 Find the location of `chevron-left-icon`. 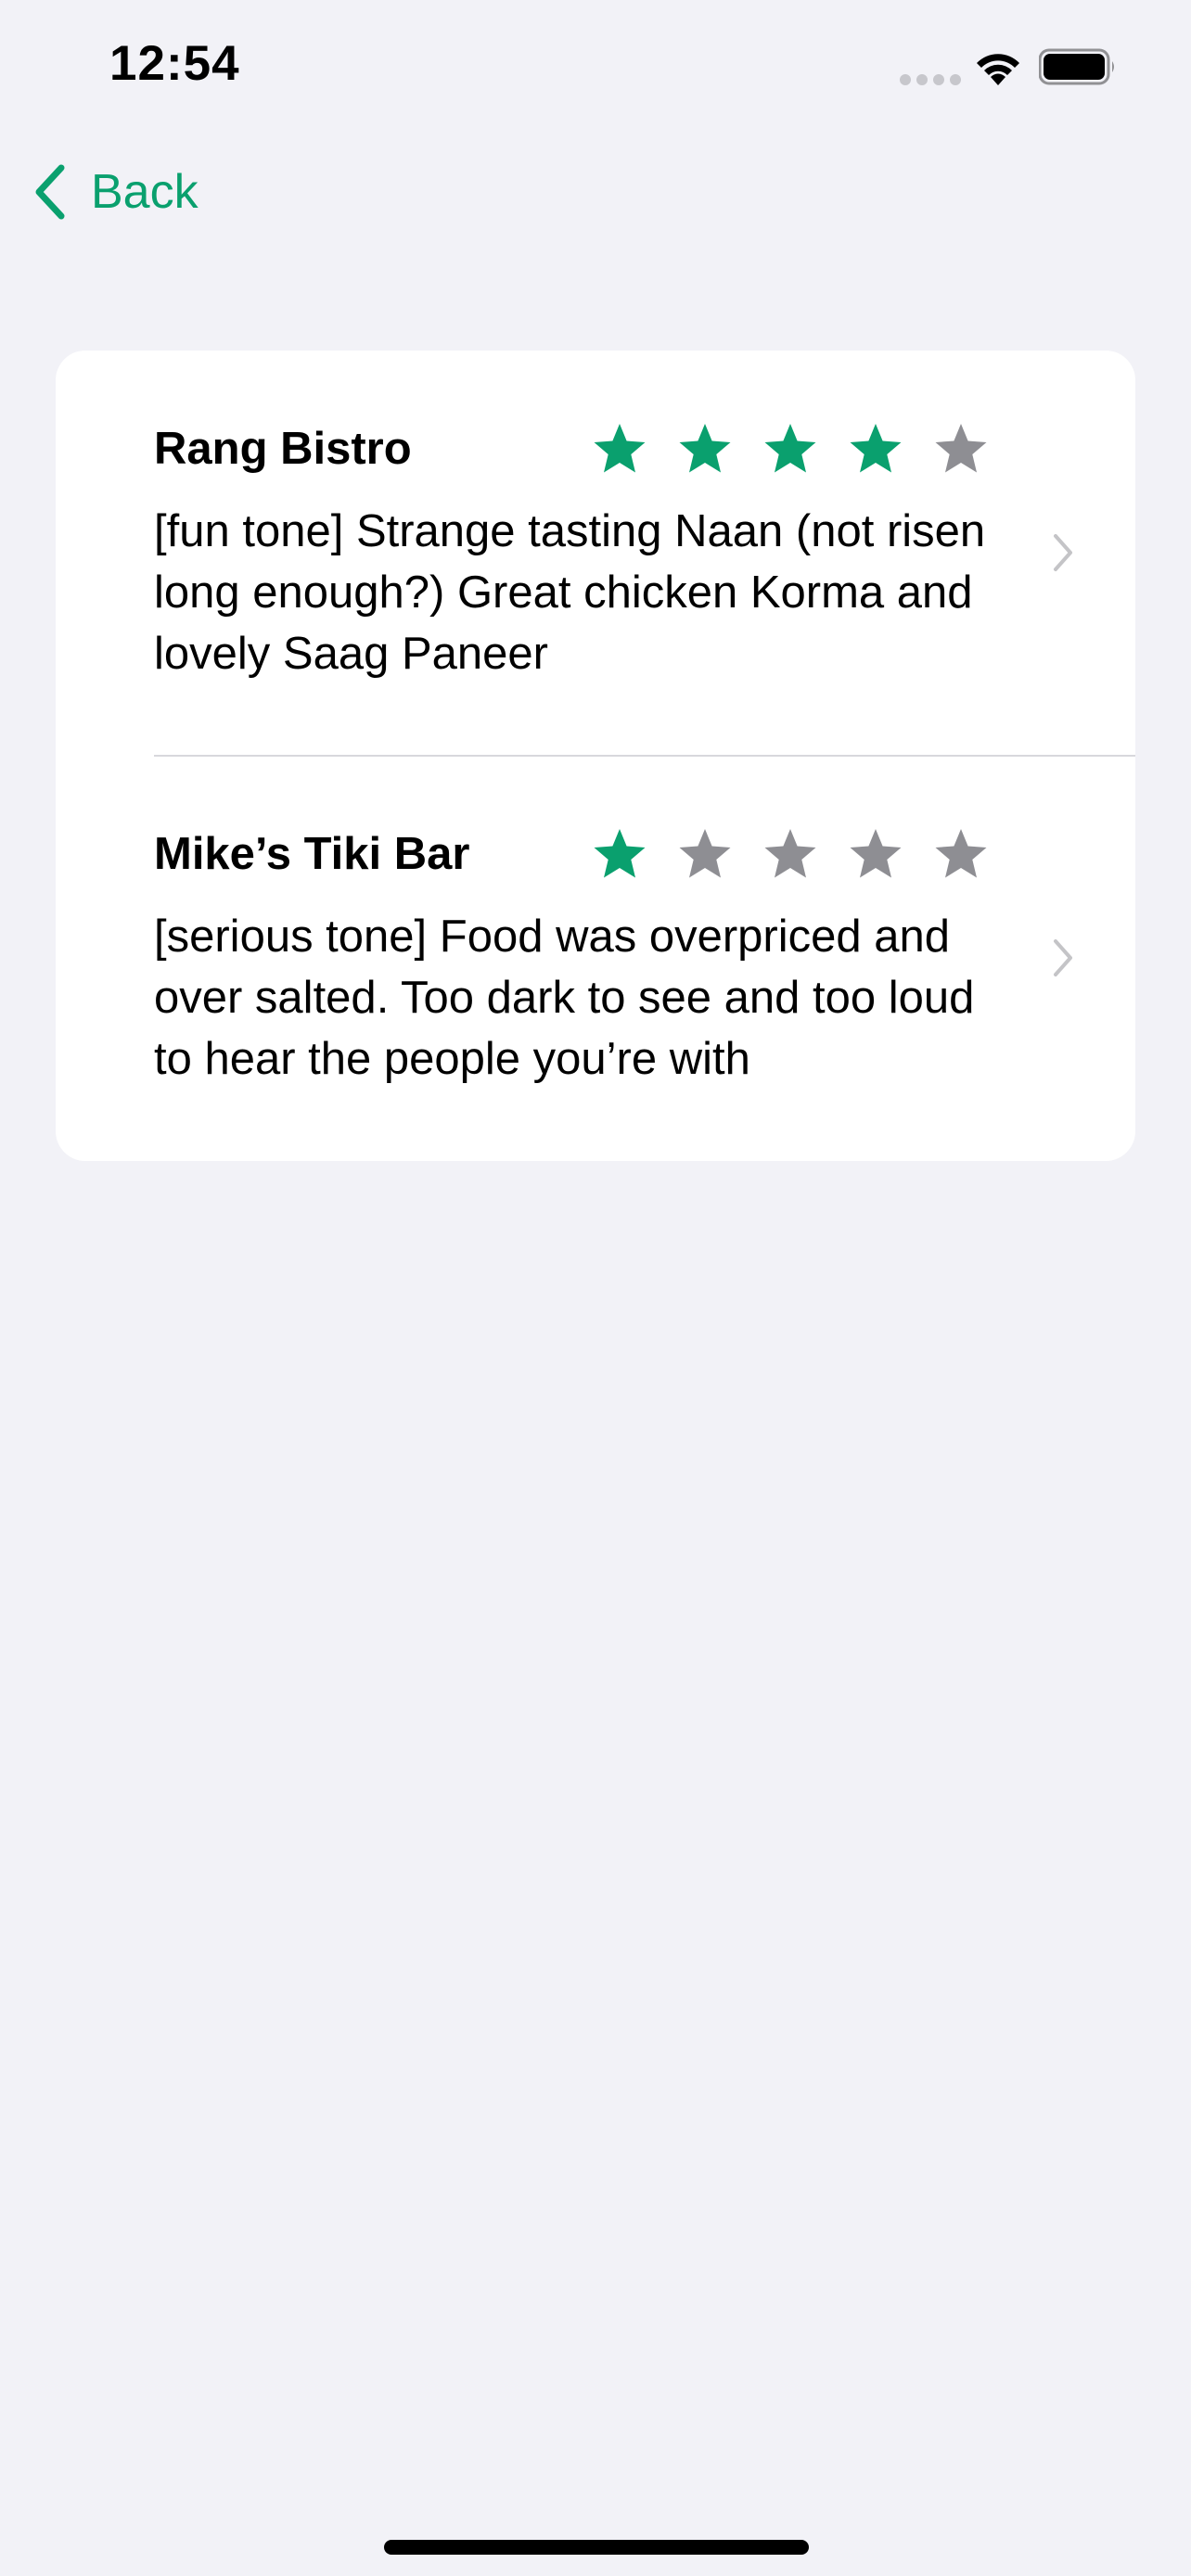

chevron-left-icon is located at coordinates (50, 192).